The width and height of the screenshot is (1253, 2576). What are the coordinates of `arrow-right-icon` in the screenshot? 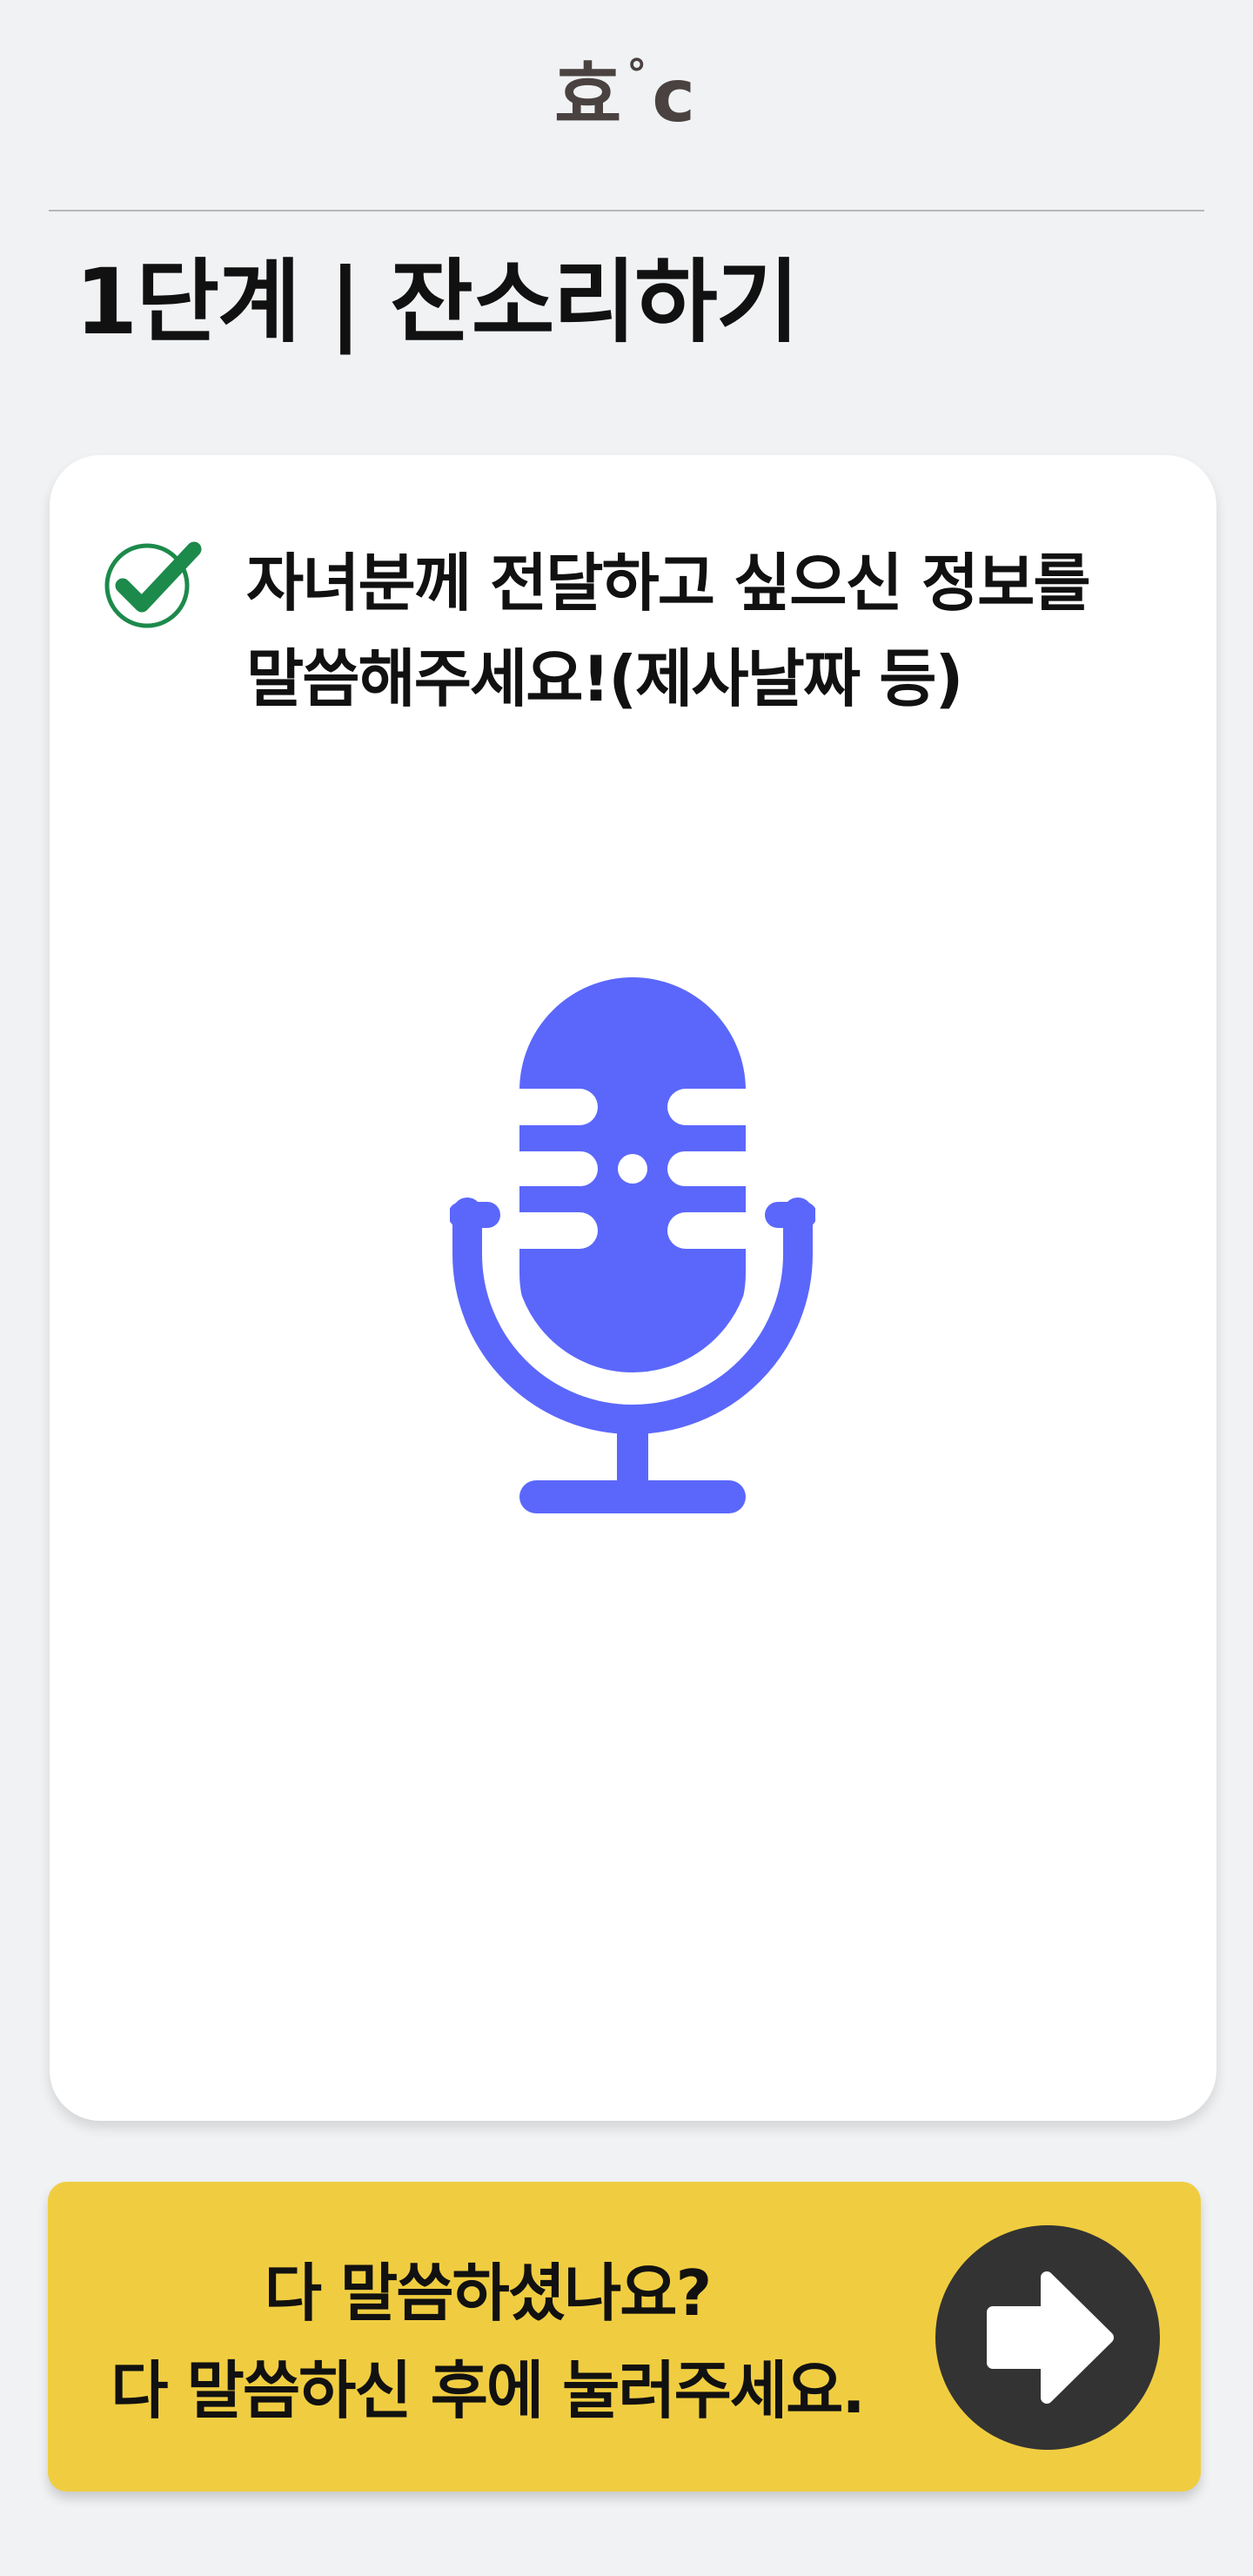 It's located at (1050, 2337).